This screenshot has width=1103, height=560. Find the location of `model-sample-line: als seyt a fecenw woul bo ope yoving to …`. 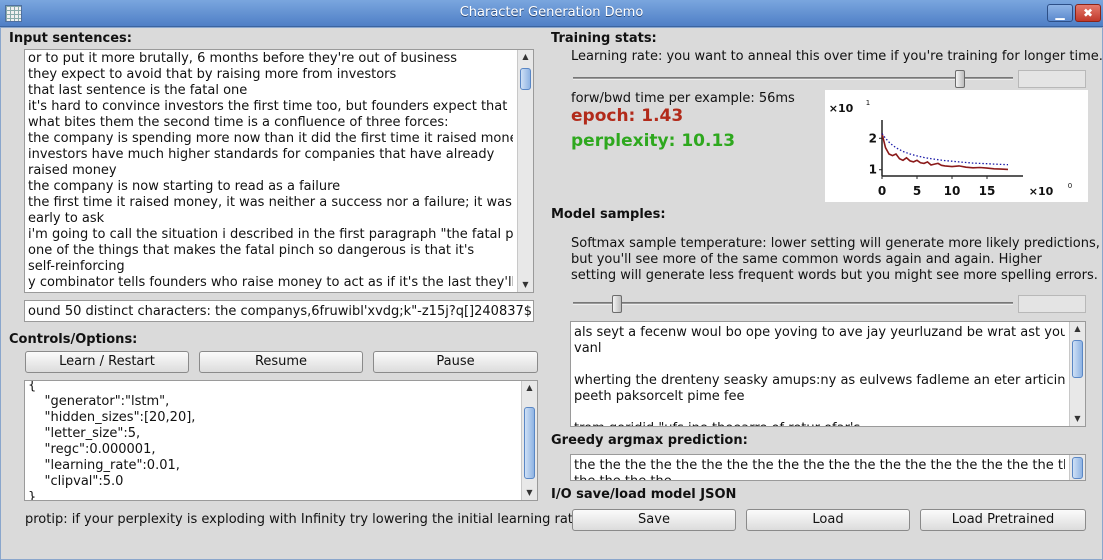

model-sample-line: als seyt a fecenw woul bo ope yoving to … is located at coordinates (819, 332).